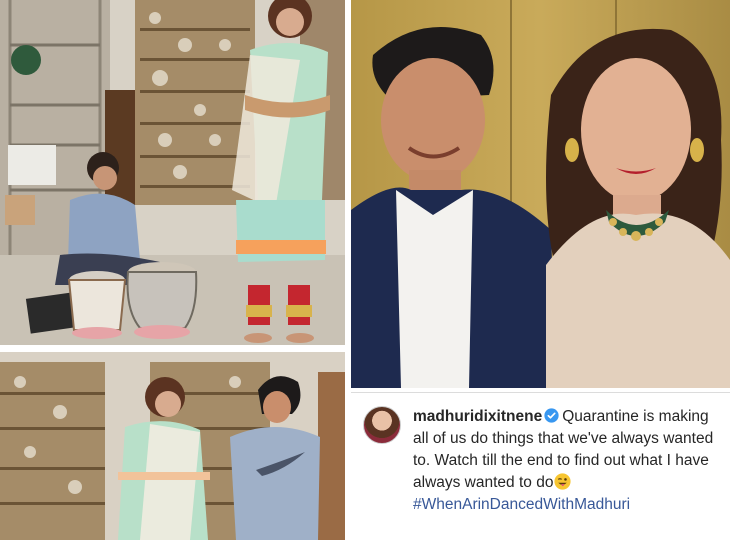 Image resolution: width=730 pixels, height=541 pixels. Describe the element at coordinates (563, 481) in the screenshot. I see `winking-tongue-face-icon` at that location.